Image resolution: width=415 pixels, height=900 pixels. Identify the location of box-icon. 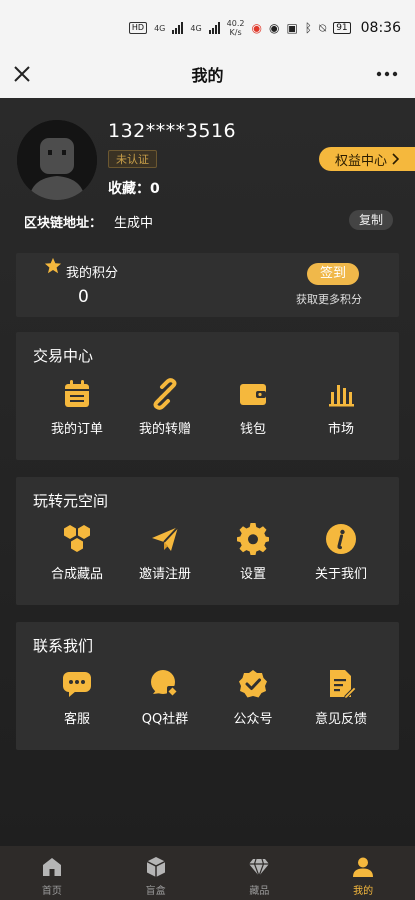
(155, 867).